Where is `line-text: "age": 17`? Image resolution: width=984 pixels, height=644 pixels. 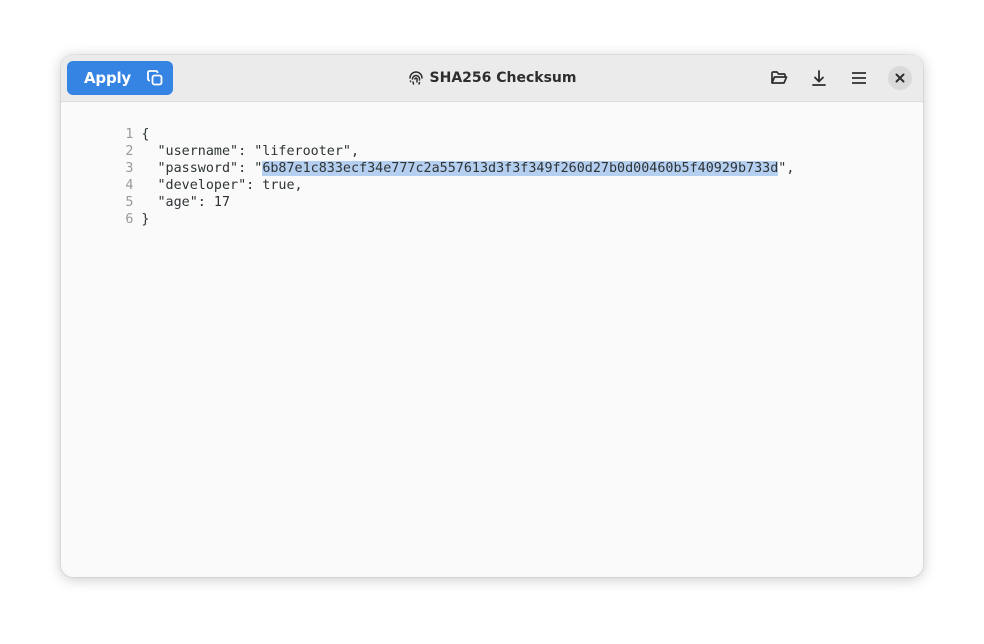 line-text: "age": 17 is located at coordinates (186, 202).